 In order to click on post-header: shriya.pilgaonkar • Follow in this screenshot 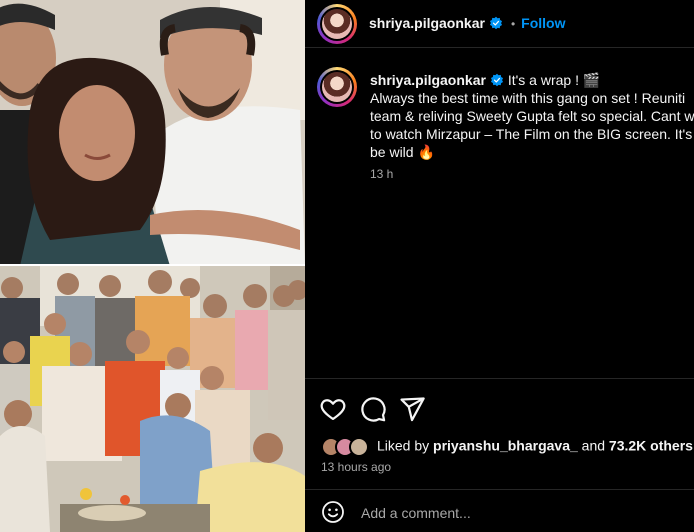, I will do `click(499, 24)`.